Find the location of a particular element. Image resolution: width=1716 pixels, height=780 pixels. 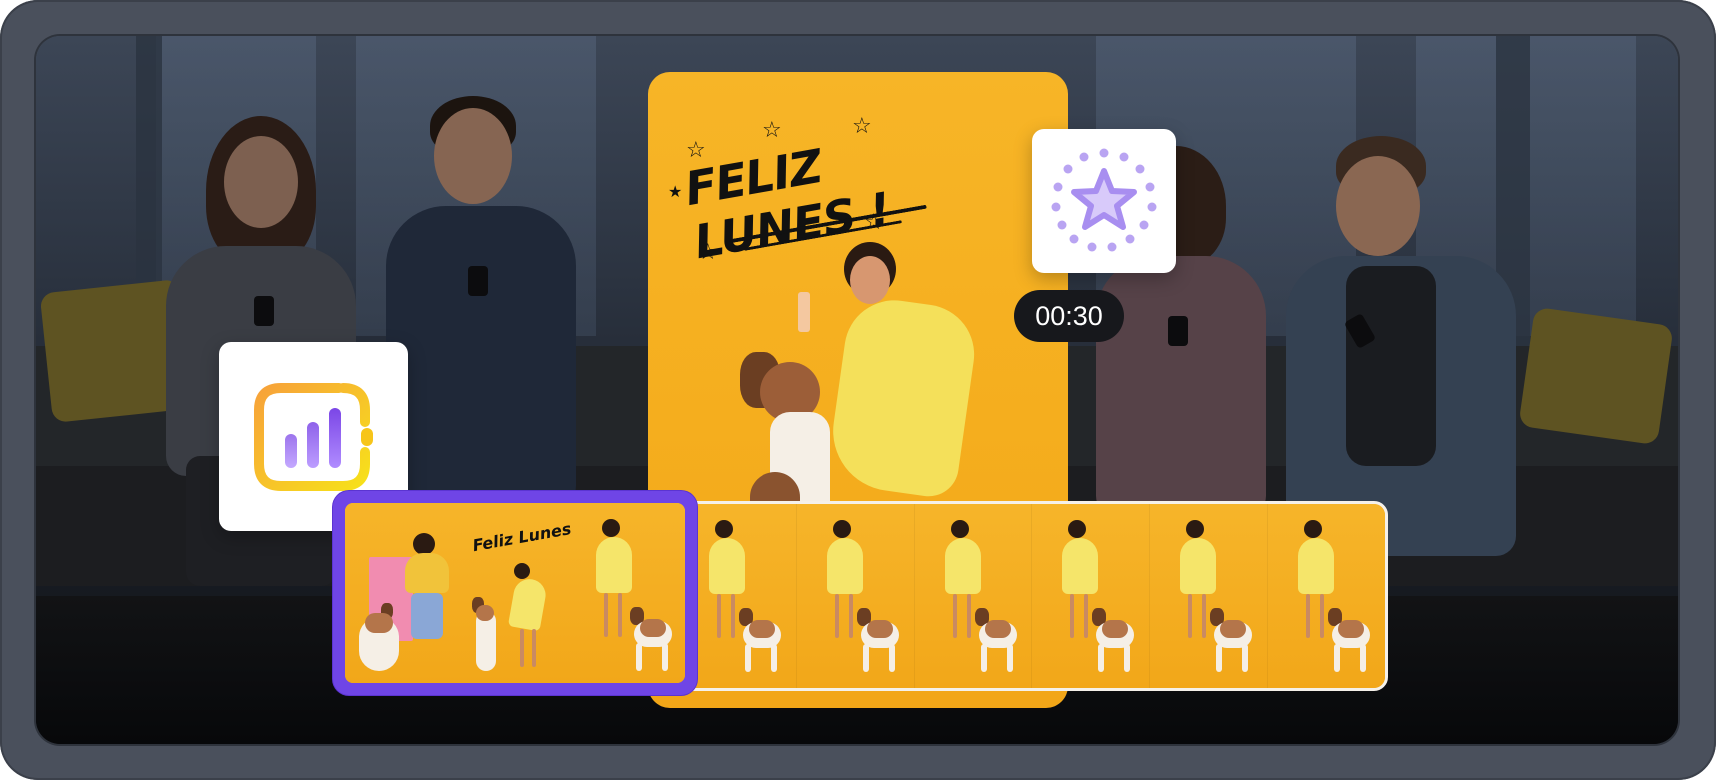

sparkle-star-icon is located at coordinates (1104, 200).